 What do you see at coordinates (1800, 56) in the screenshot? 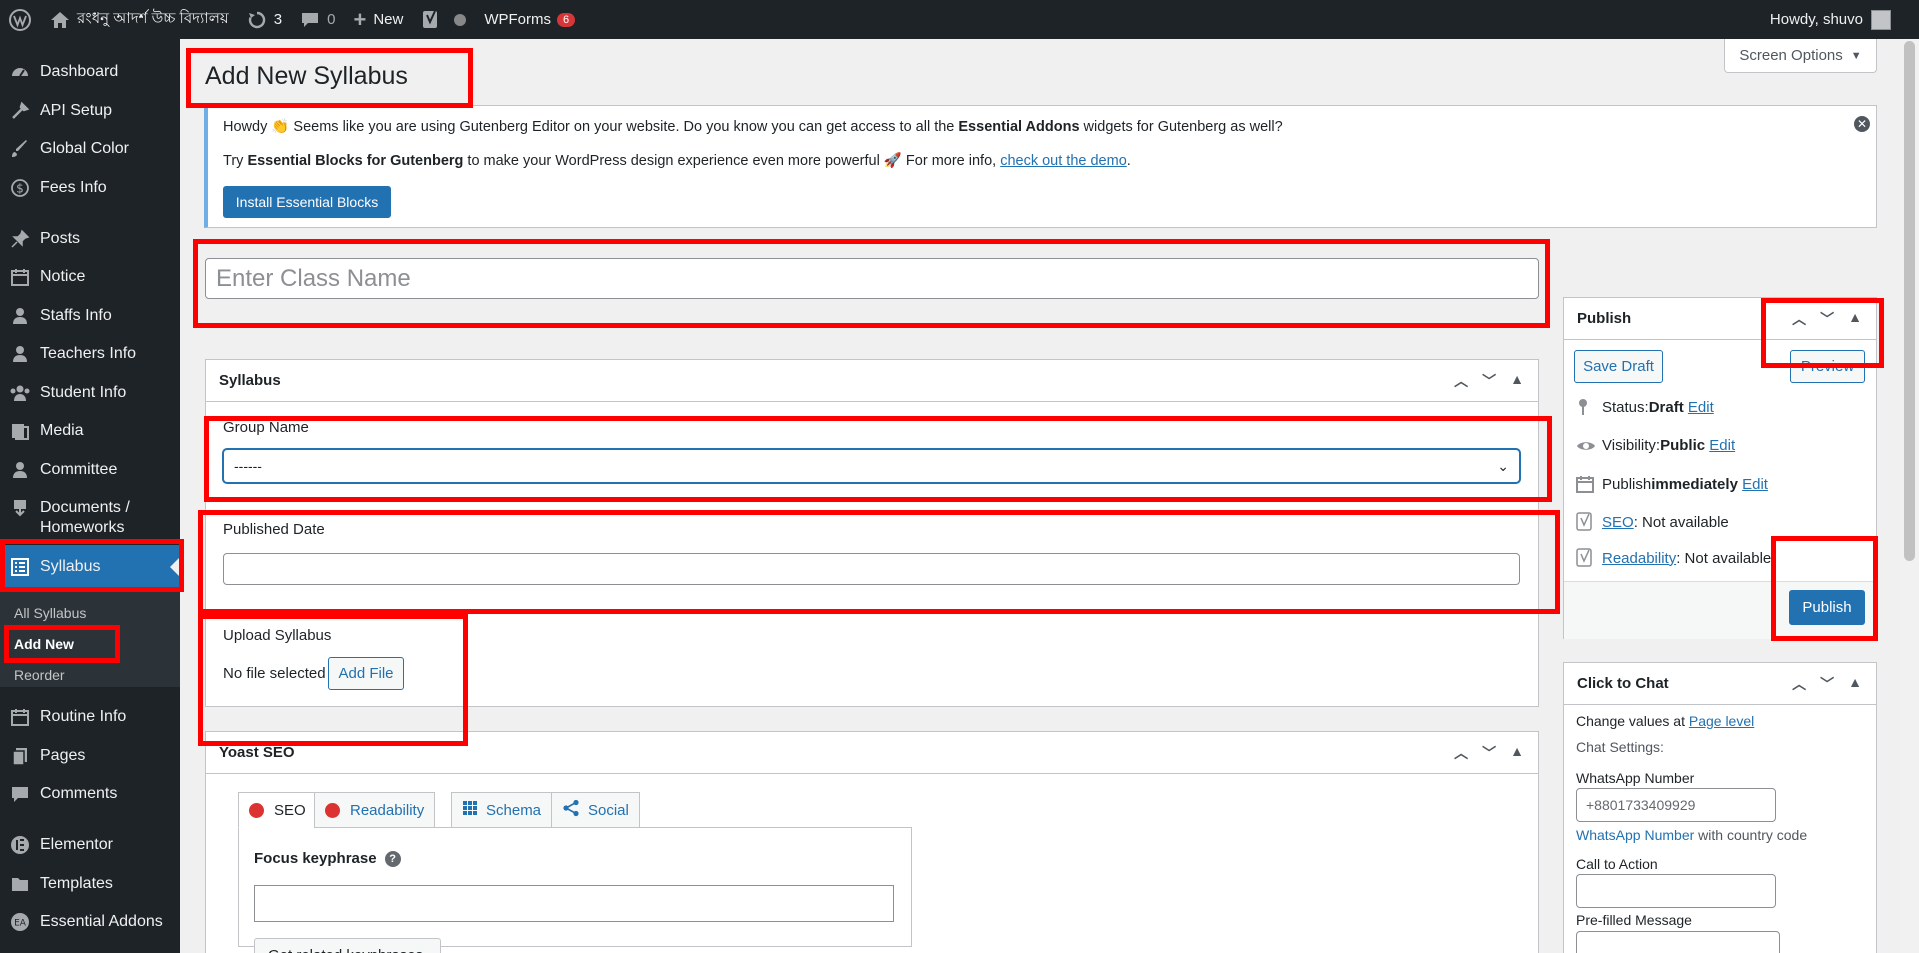
I see `screen-options-button: Screen Options ▼` at bounding box center [1800, 56].